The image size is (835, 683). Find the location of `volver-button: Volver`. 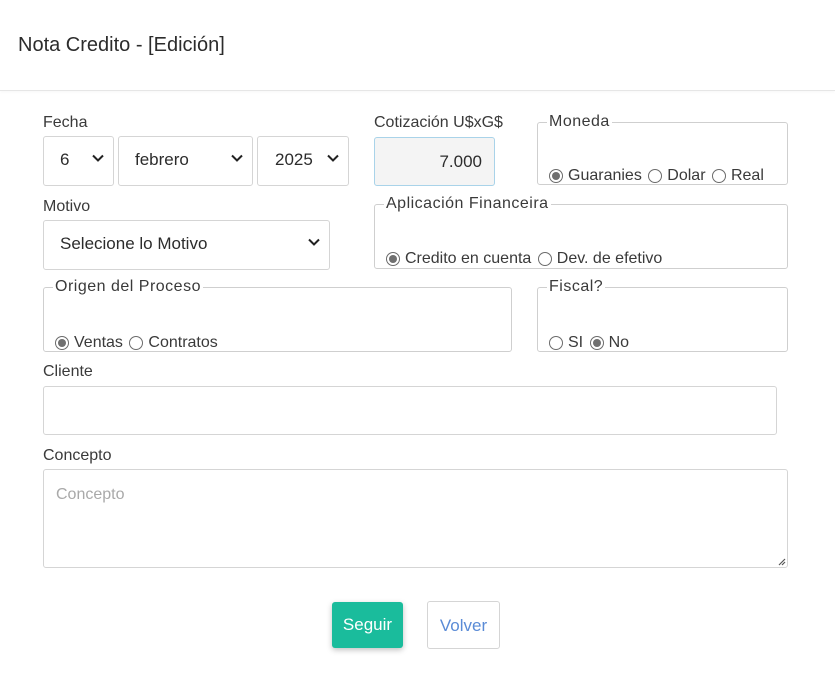

volver-button: Volver is located at coordinates (463, 625).